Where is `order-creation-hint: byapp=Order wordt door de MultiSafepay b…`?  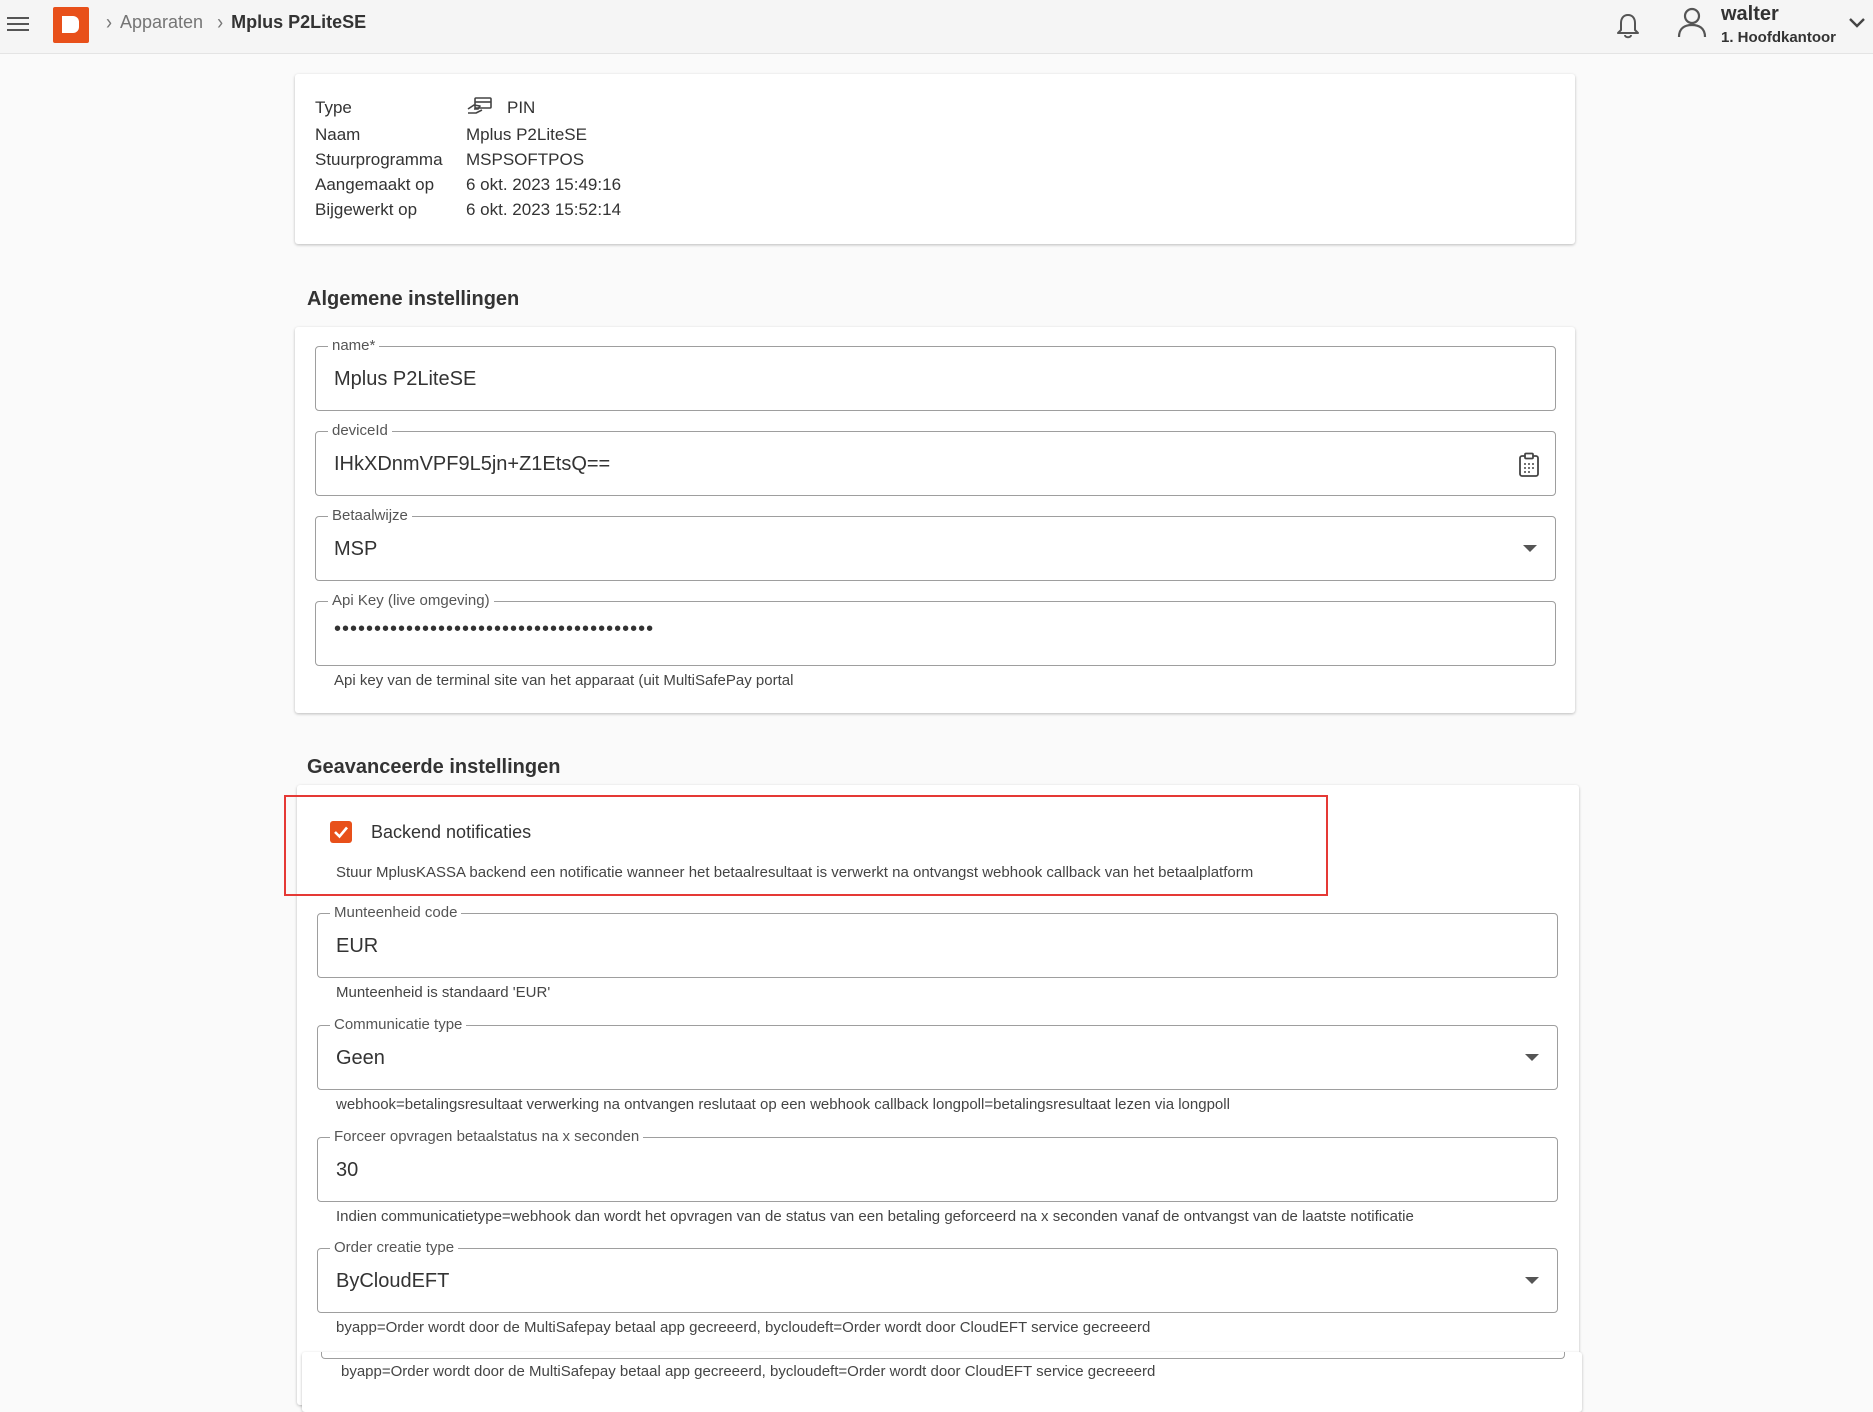 order-creation-hint: byapp=Order wordt door de MultiSafepay b… is located at coordinates (743, 1327).